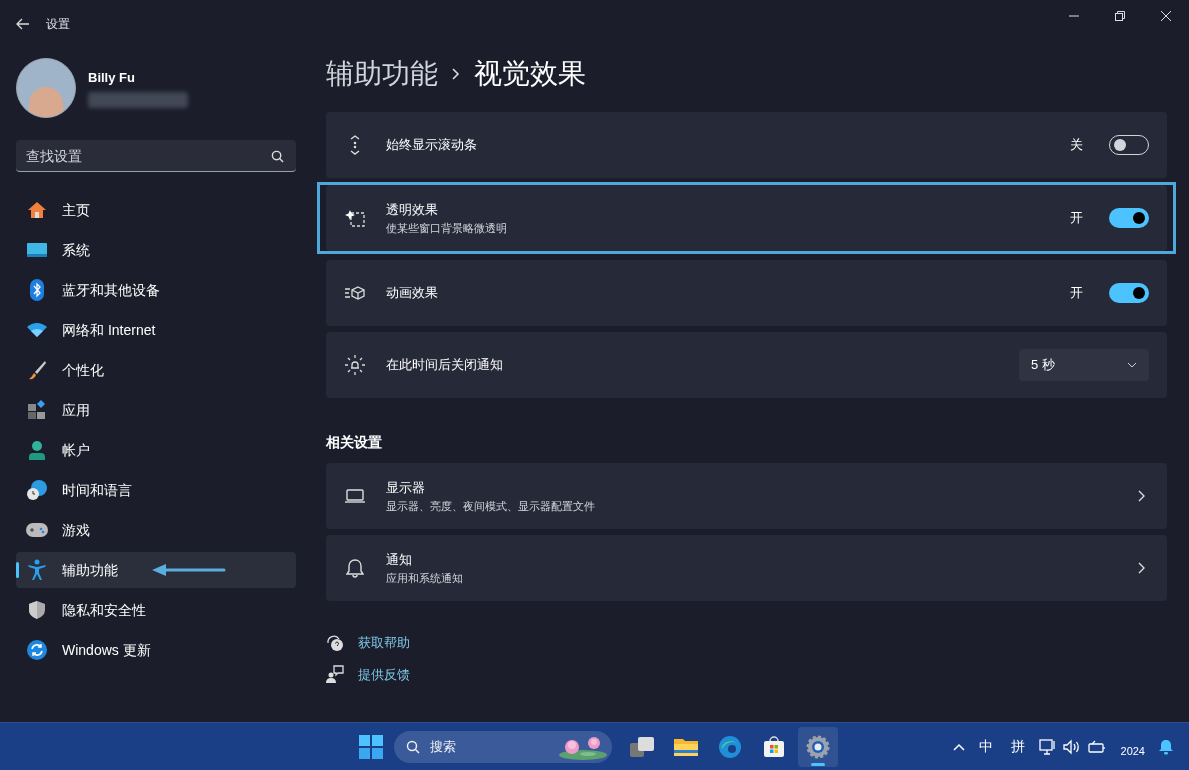  What do you see at coordinates (37, 570) in the screenshot?
I see `accessibility-icon` at bounding box center [37, 570].